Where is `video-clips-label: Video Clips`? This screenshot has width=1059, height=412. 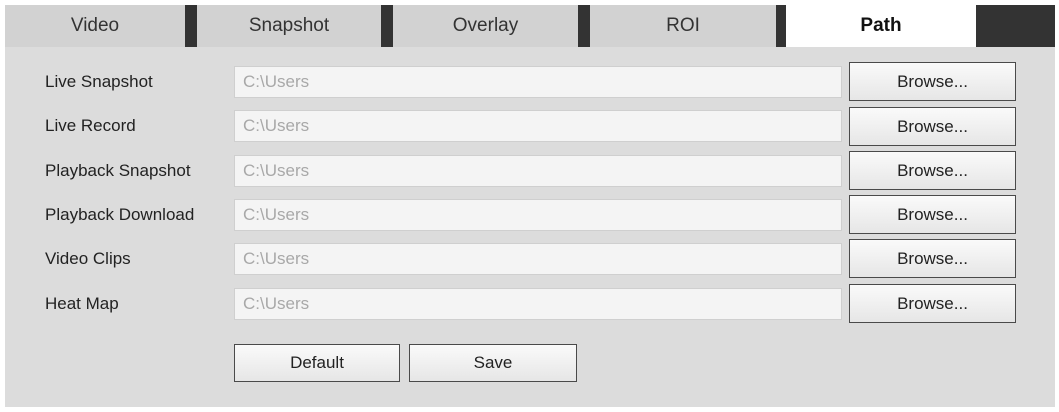 video-clips-label: Video Clips is located at coordinates (88, 258).